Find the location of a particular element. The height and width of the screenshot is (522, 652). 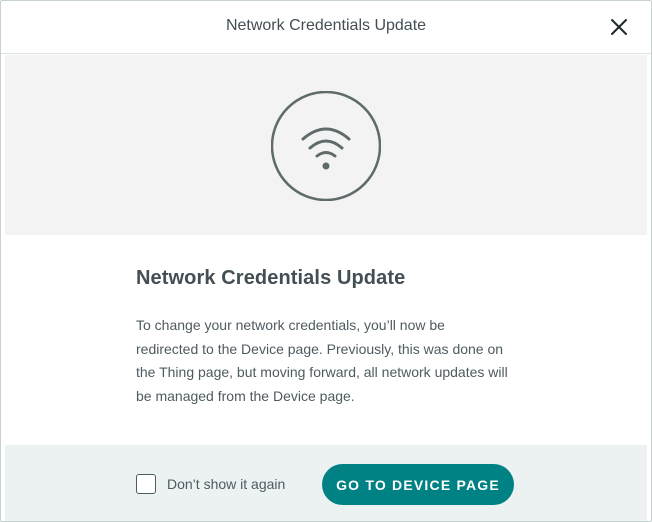

dialog-footer: Don’t show it again GO TO DEVICE PAGE is located at coordinates (326, 483).